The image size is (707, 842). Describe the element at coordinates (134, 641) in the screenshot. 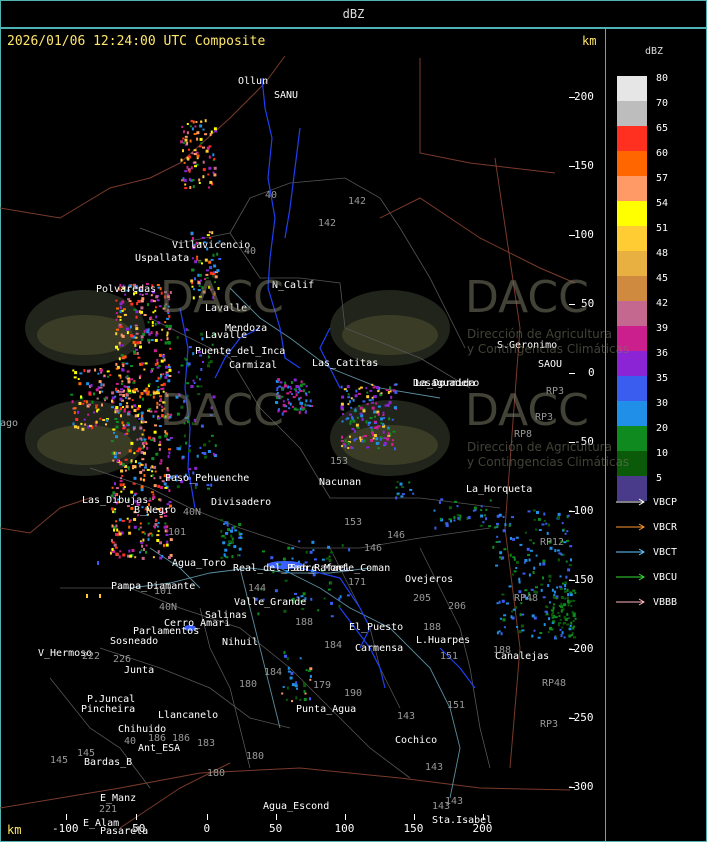

I see `place-label: Sosneado` at that location.